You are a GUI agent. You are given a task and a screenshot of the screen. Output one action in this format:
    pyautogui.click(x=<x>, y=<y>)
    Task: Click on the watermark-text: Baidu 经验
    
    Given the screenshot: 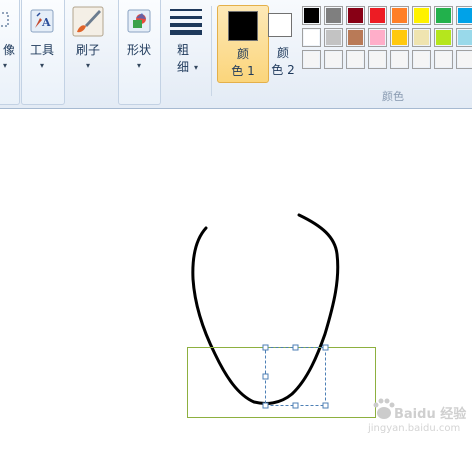 What is the action you would take?
    pyautogui.click(x=430, y=414)
    